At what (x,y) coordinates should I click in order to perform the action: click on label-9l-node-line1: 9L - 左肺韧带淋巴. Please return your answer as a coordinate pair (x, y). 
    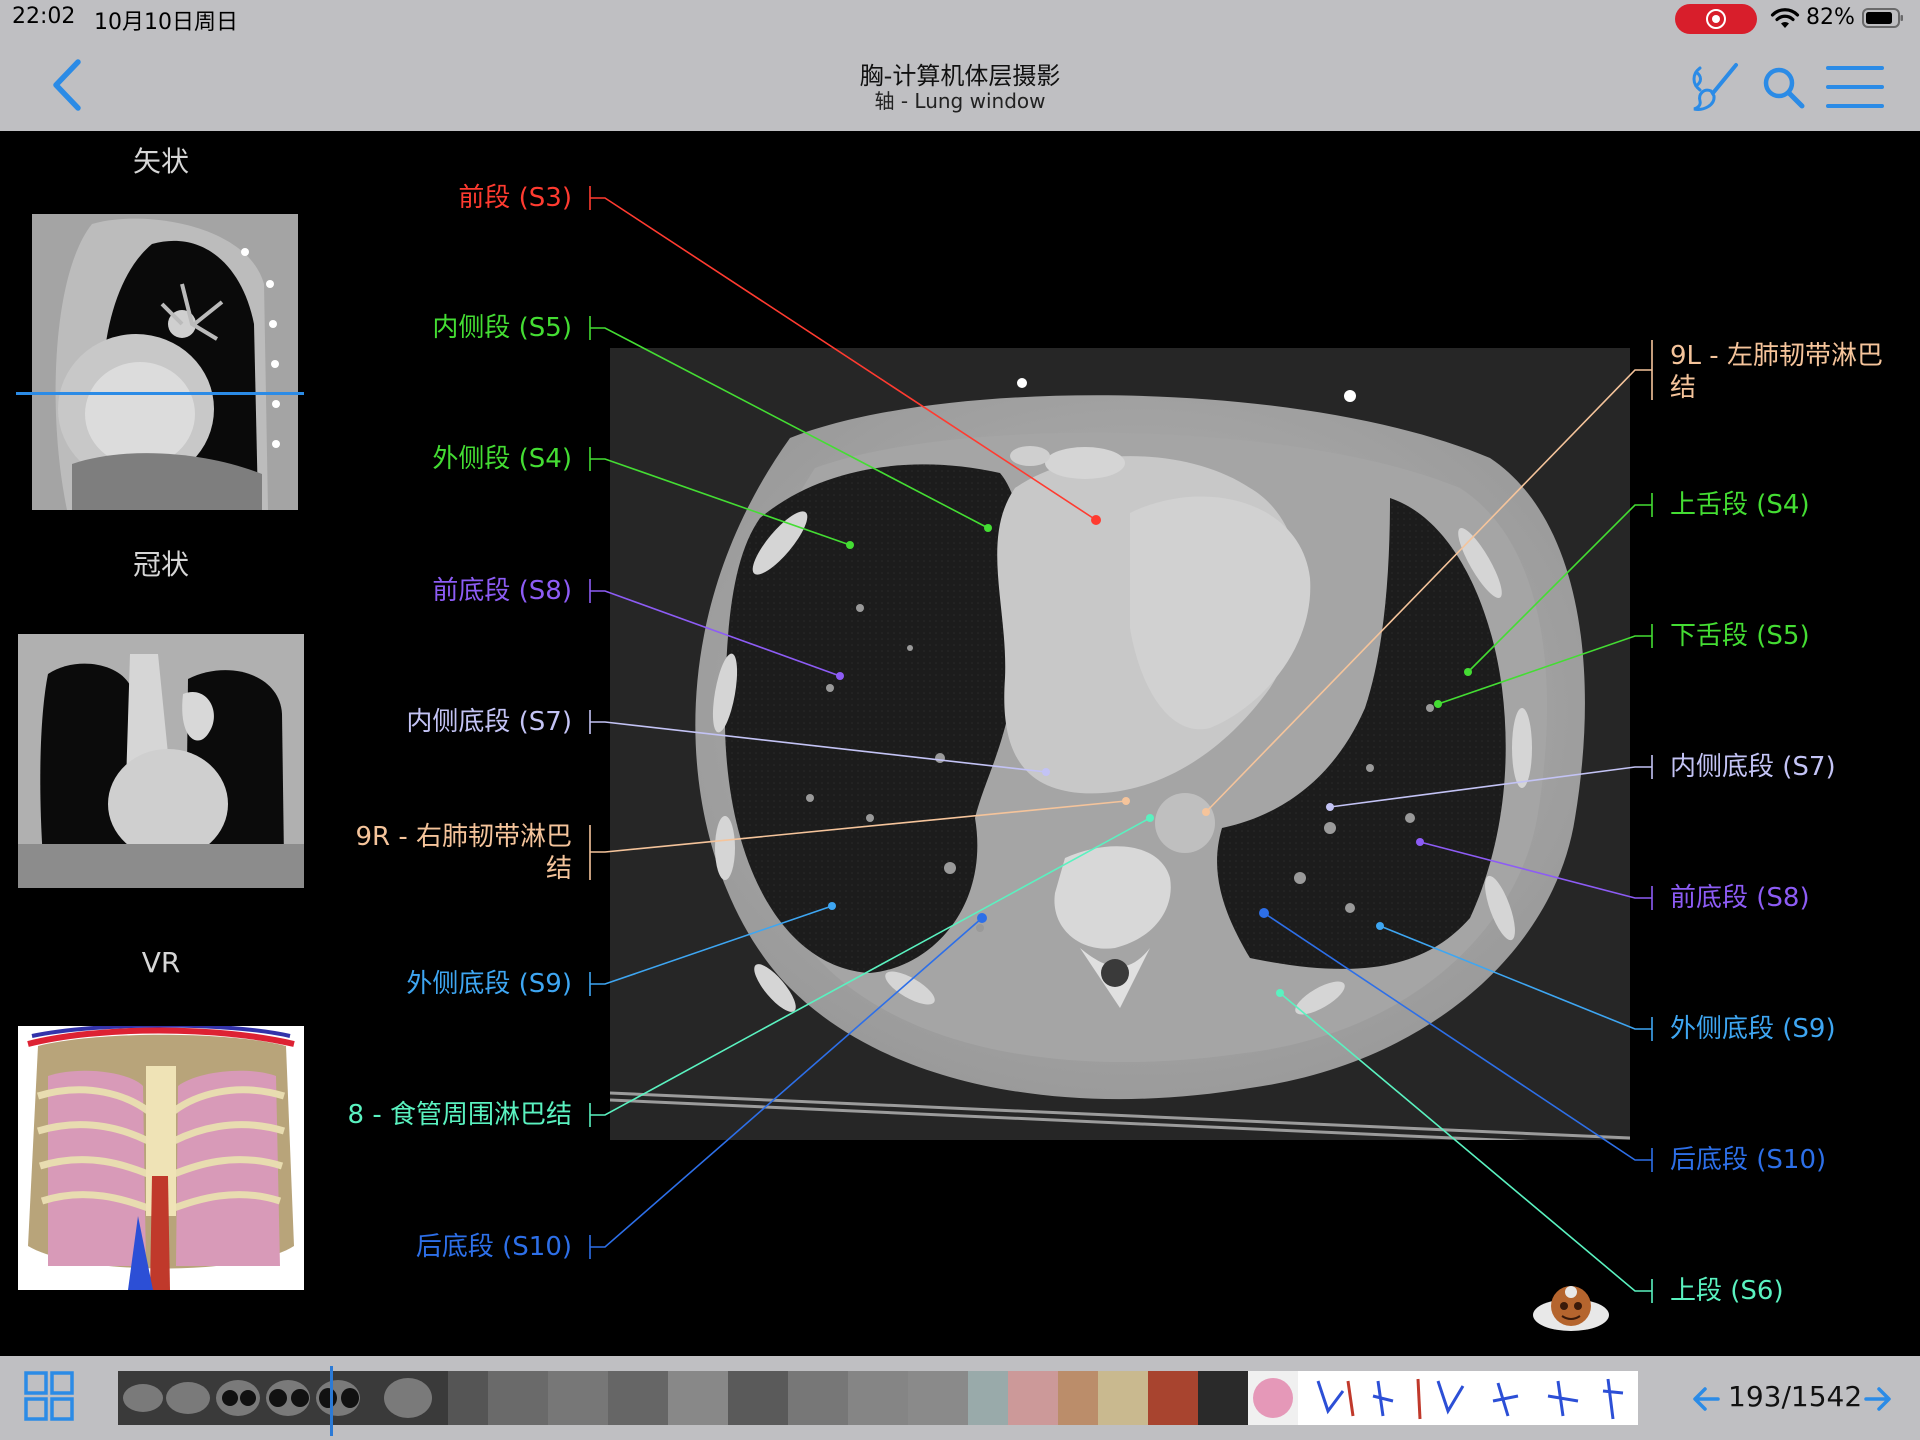
    Looking at the image, I should click on (1776, 356).